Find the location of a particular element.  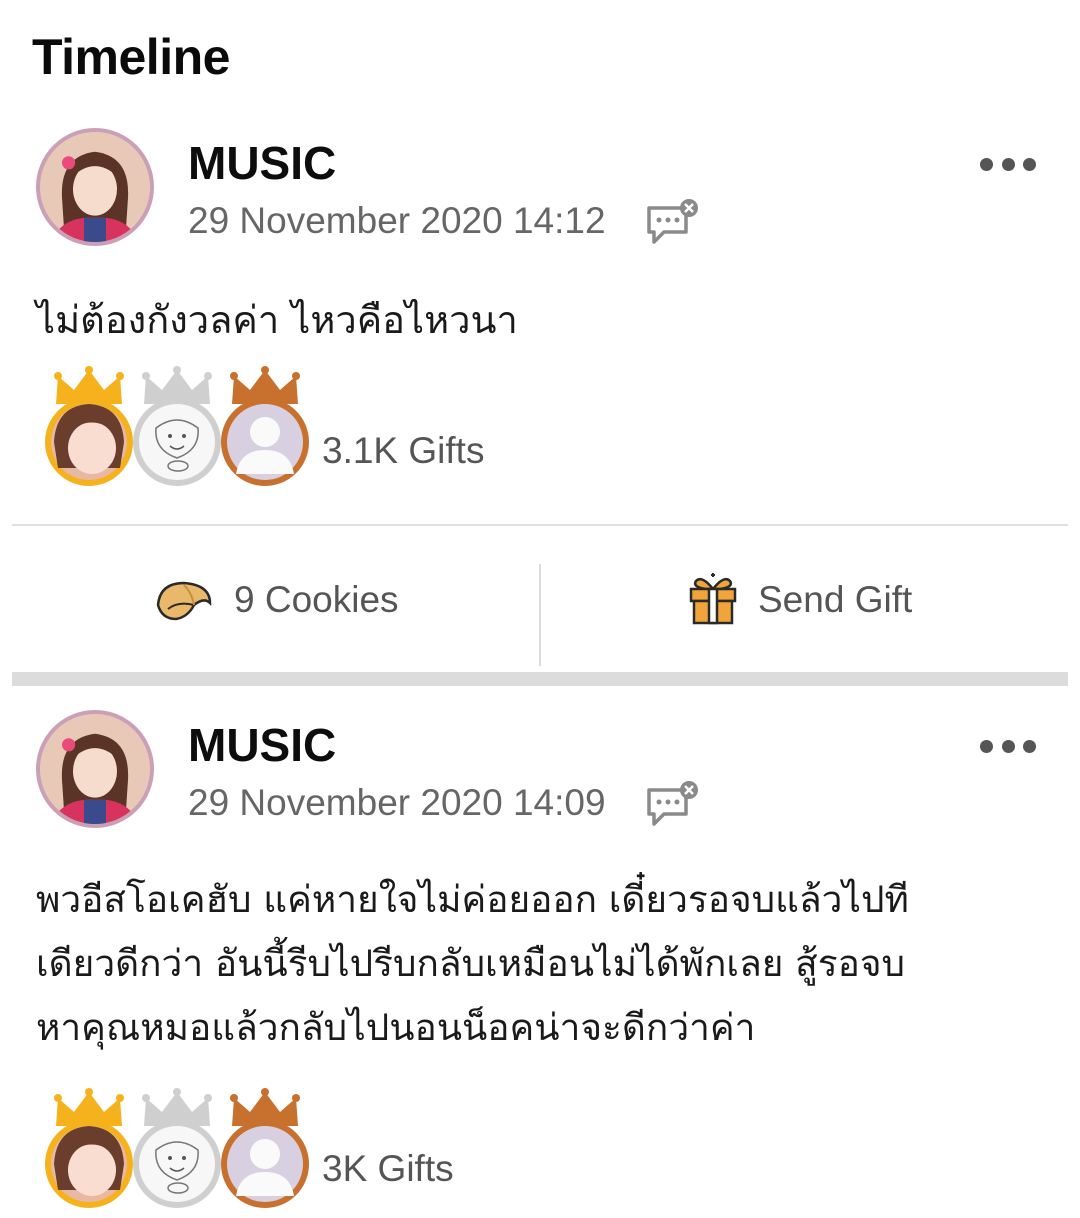

post-separator is located at coordinates (540, 679).